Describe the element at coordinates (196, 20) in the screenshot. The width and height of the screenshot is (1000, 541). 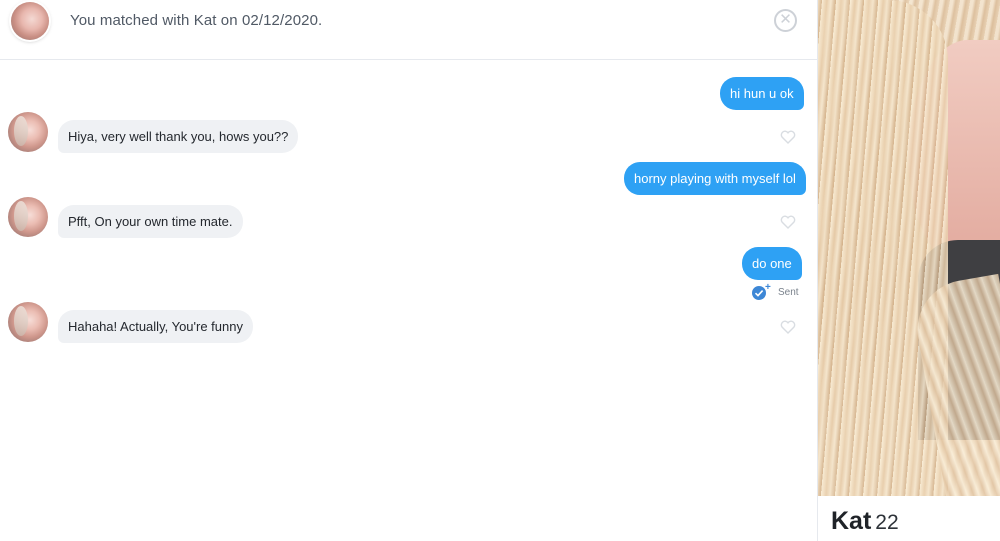
I see `match-info-text: You matched with Kat on 02/12/2020.` at that location.